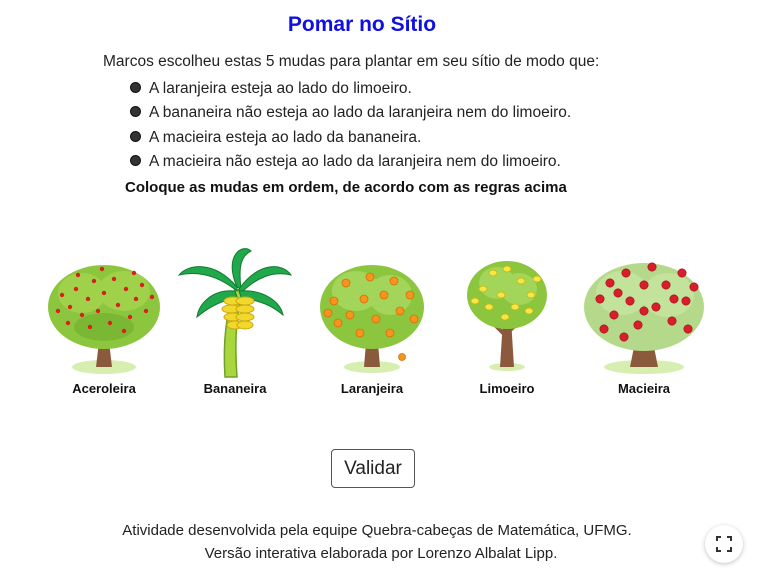  I want to click on apple-tree-icon, so click(644, 318).